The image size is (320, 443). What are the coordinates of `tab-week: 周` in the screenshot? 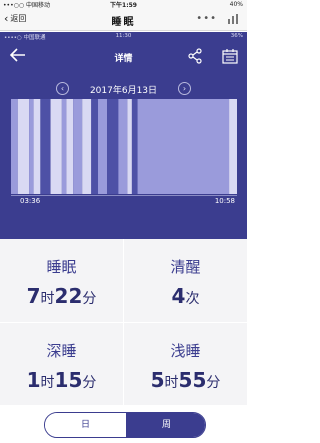 It's located at (165, 425).